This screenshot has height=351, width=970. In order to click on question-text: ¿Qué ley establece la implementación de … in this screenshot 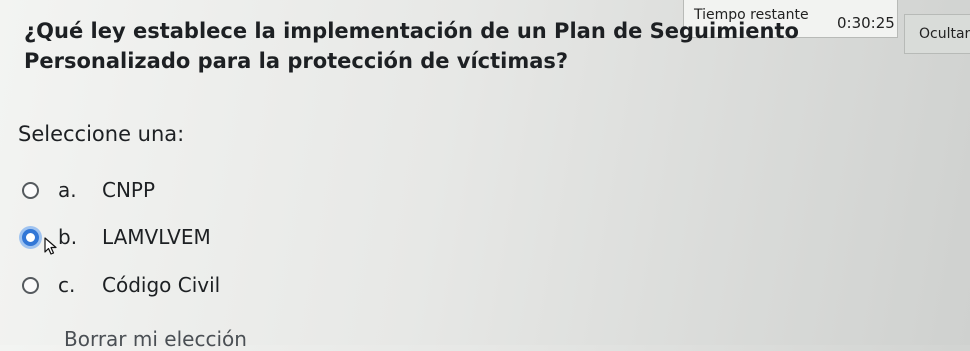, I will do `click(411, 46)`.